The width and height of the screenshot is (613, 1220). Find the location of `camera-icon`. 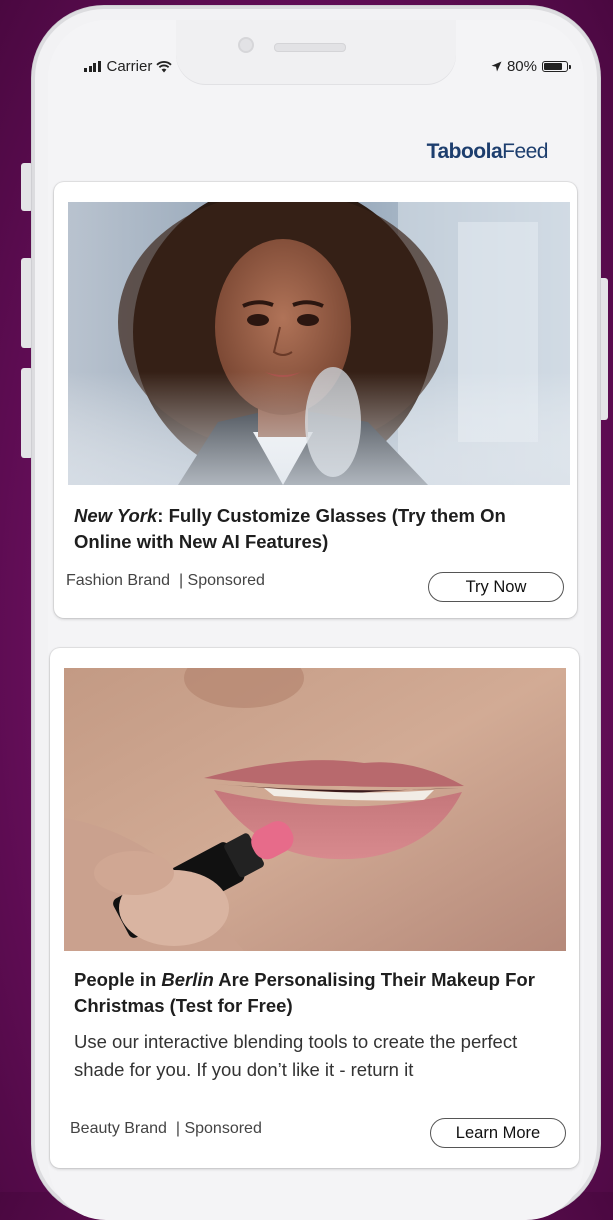

camera-icon is located at coordinates (246, 45).